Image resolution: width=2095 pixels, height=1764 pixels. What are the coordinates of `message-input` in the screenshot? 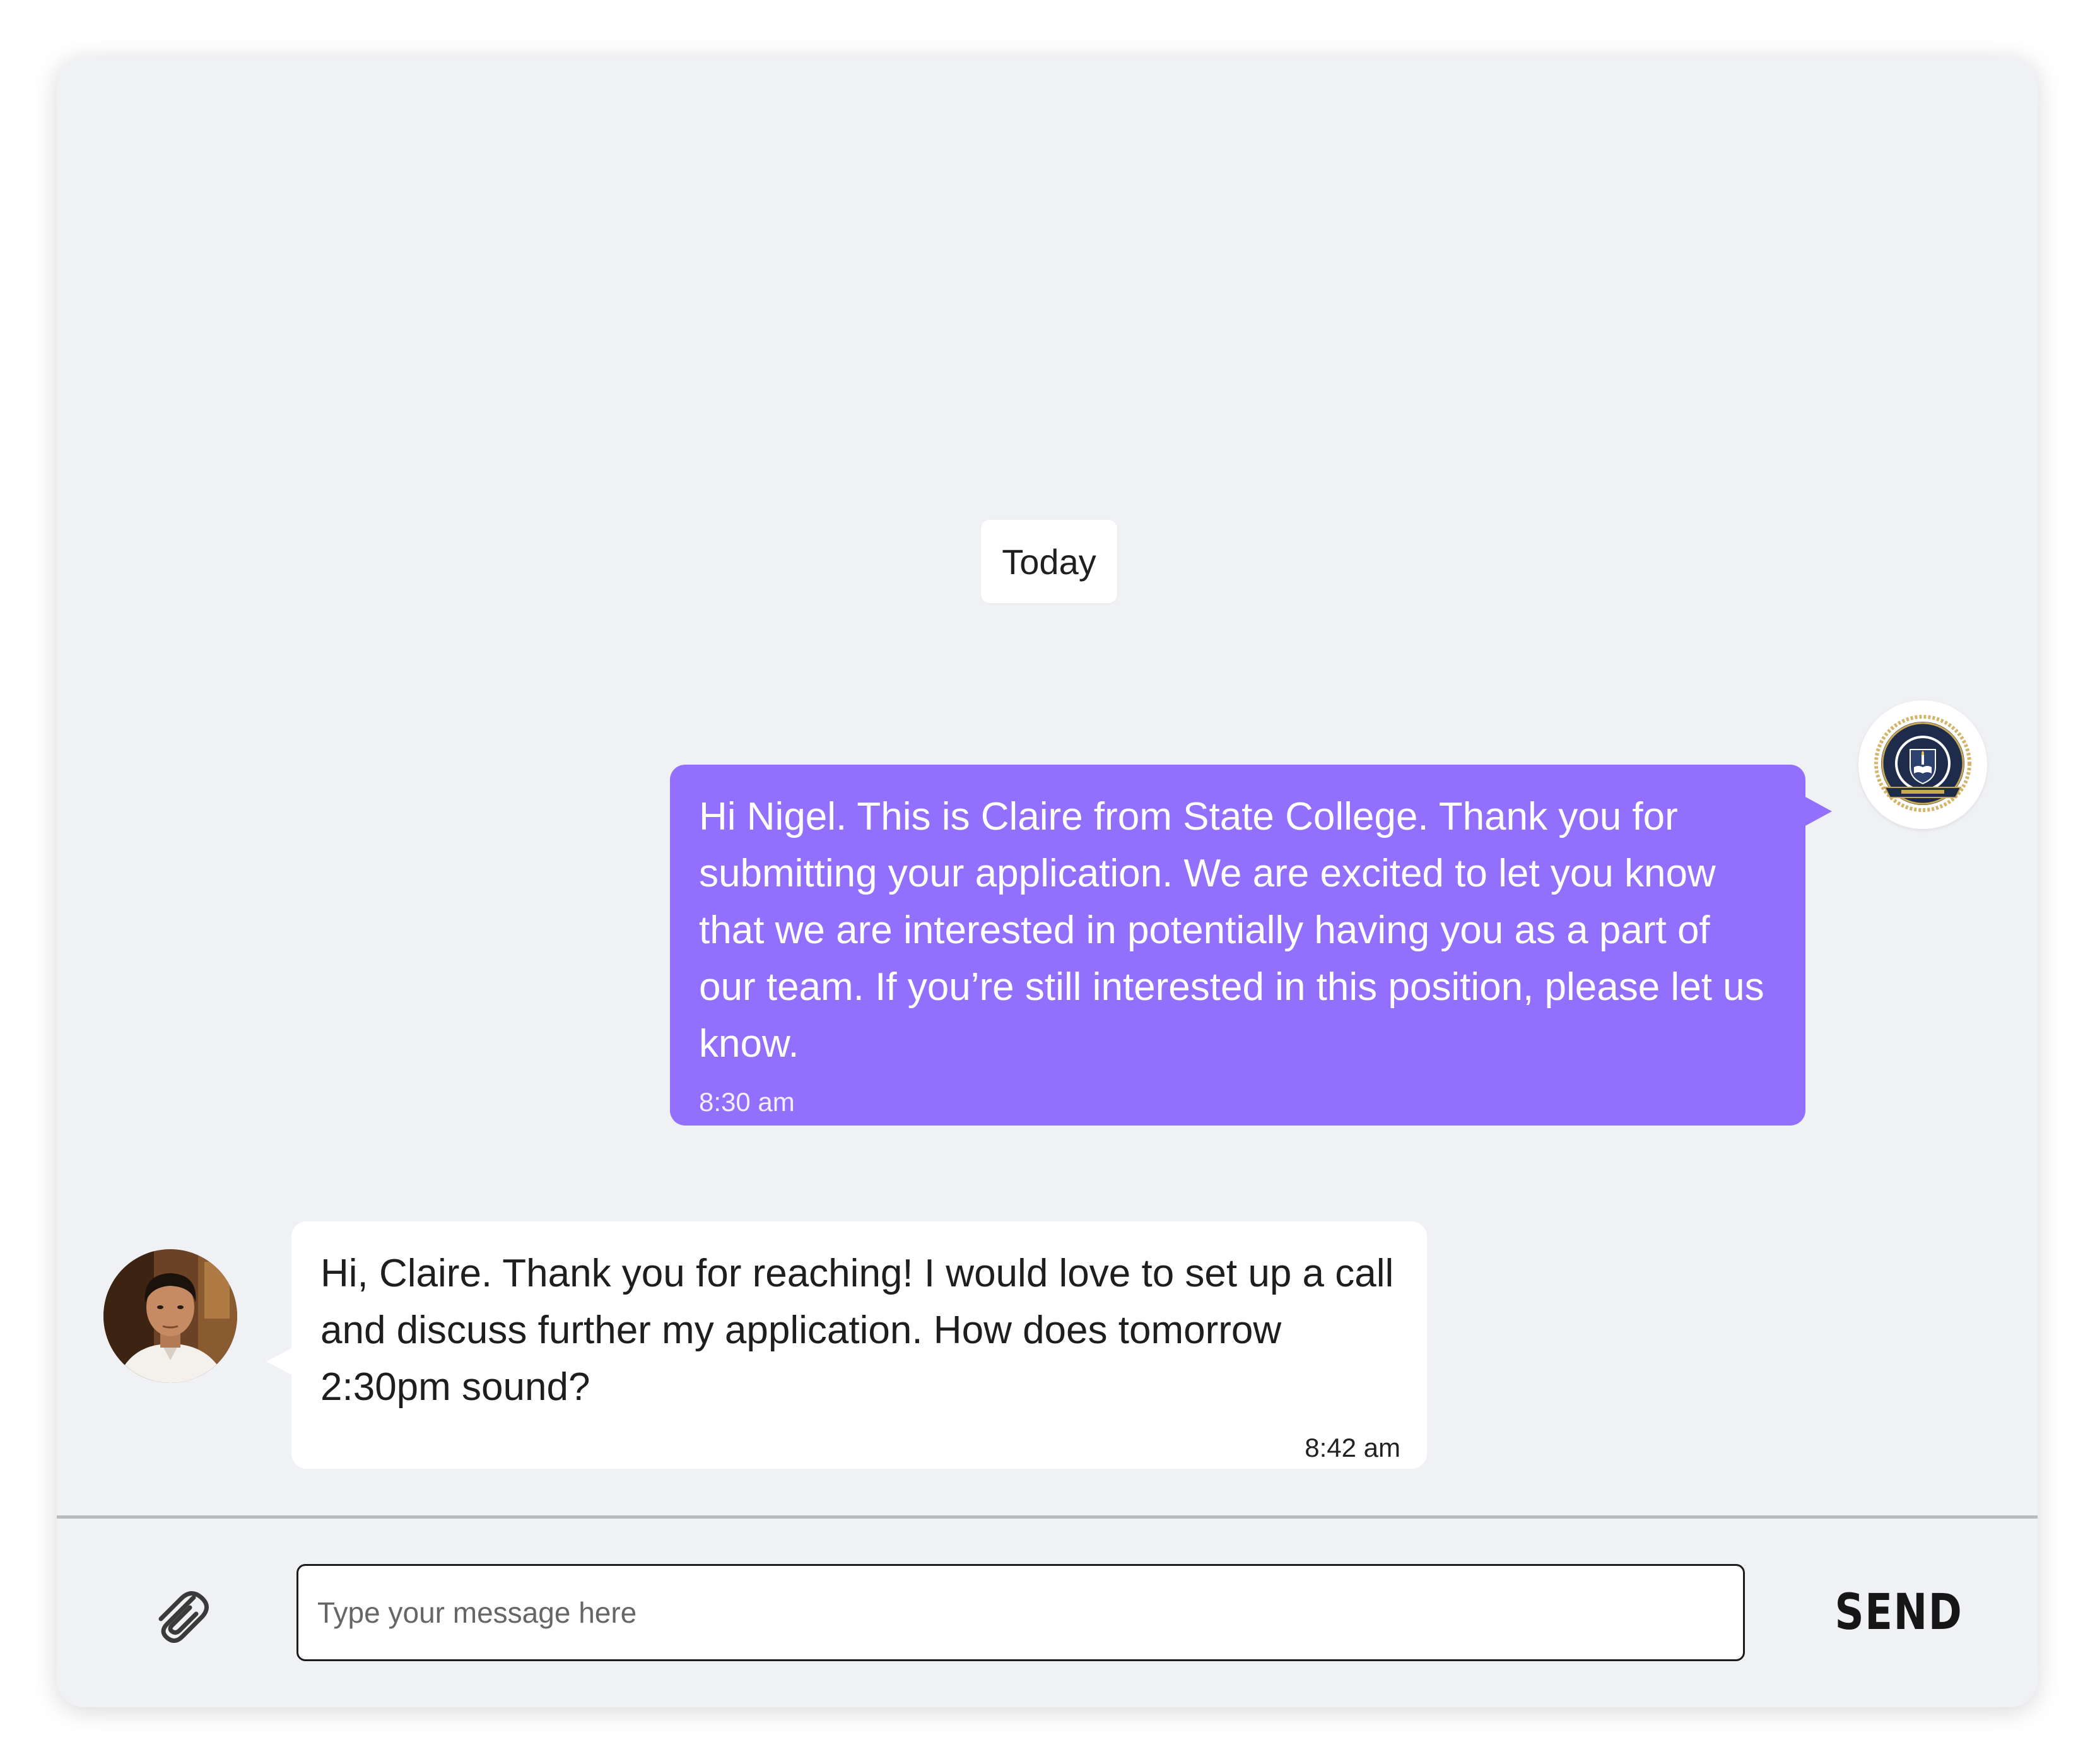 It's located at (1020, 1612).